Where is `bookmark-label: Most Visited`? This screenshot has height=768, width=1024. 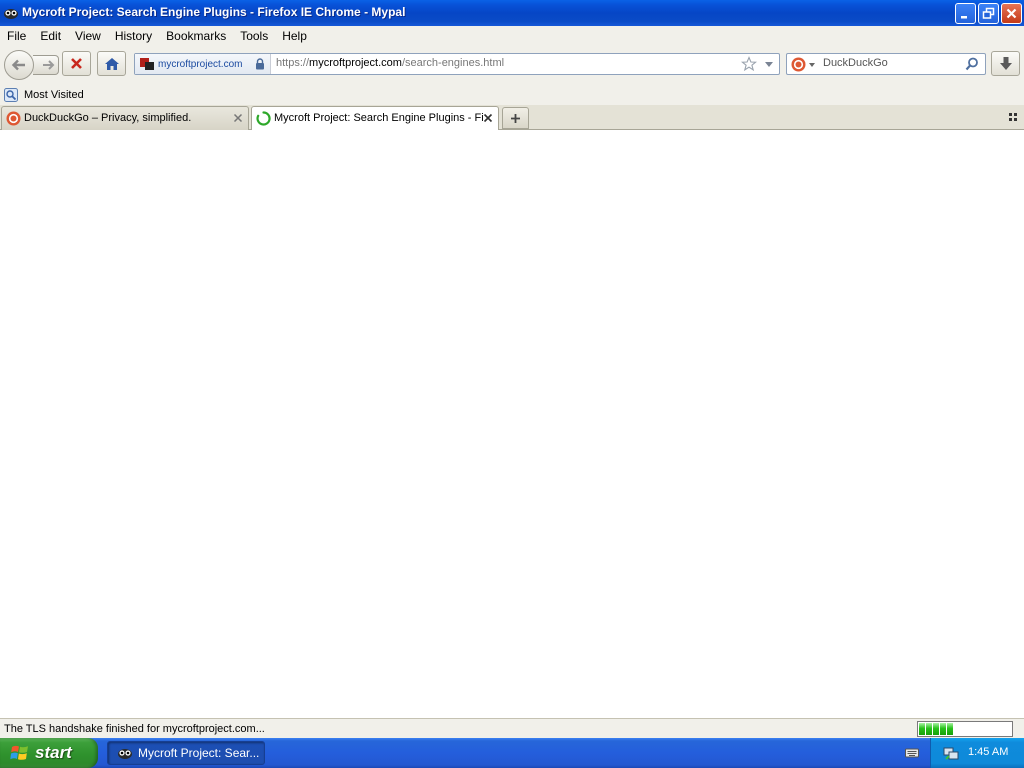 bookmark-label: Most Visited is located at coordinates (54, 94).